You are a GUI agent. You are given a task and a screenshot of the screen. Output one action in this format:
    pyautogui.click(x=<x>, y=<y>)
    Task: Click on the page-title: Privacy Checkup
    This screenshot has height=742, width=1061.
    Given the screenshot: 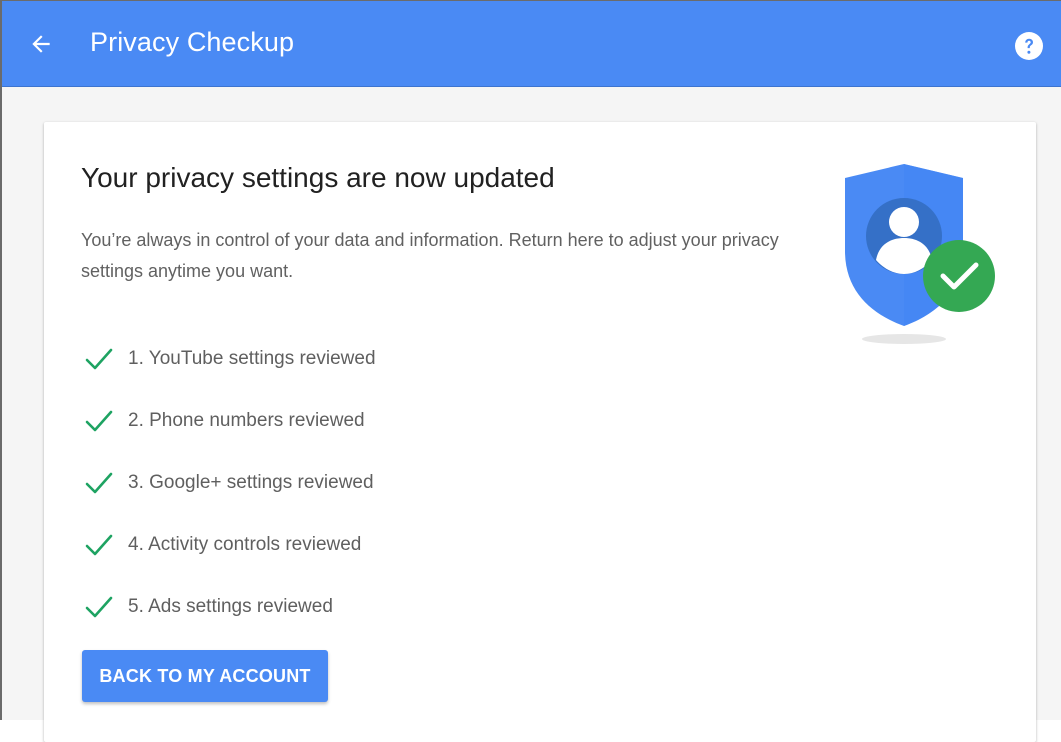 What is the action you would take?
    pyautogui.click(x=192, y=42)
    